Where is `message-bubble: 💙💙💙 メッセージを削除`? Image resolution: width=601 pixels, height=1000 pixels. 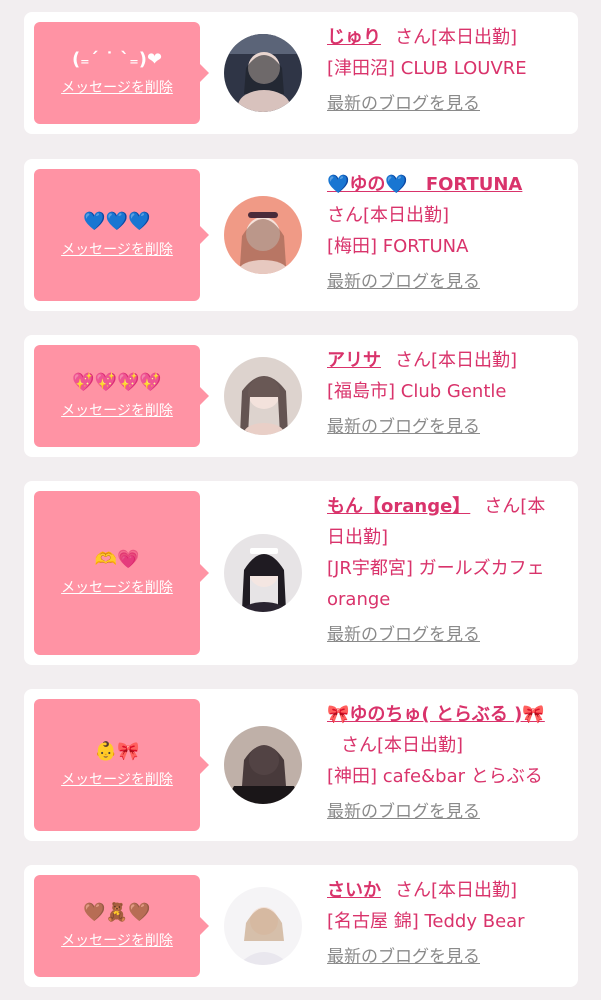 message-bubble: 💙💙💙 メッセージを削除 is located at coordinates (121, 235).